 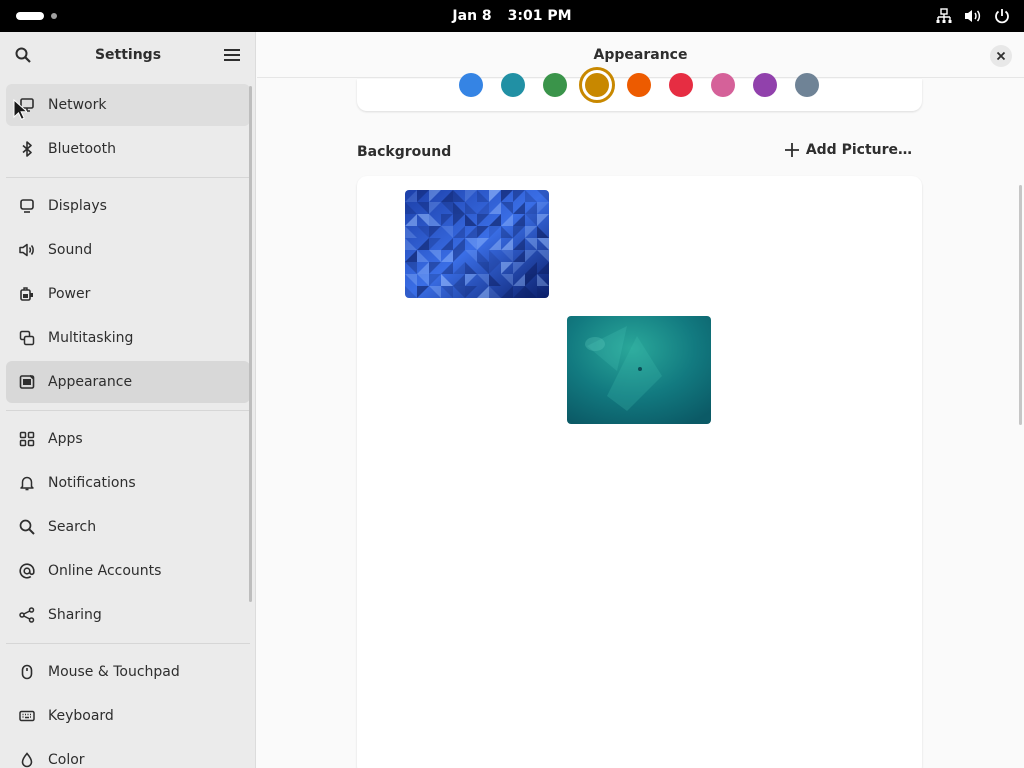 I want to click on sidebar-item-search: Search, so click(x=128, y=527).